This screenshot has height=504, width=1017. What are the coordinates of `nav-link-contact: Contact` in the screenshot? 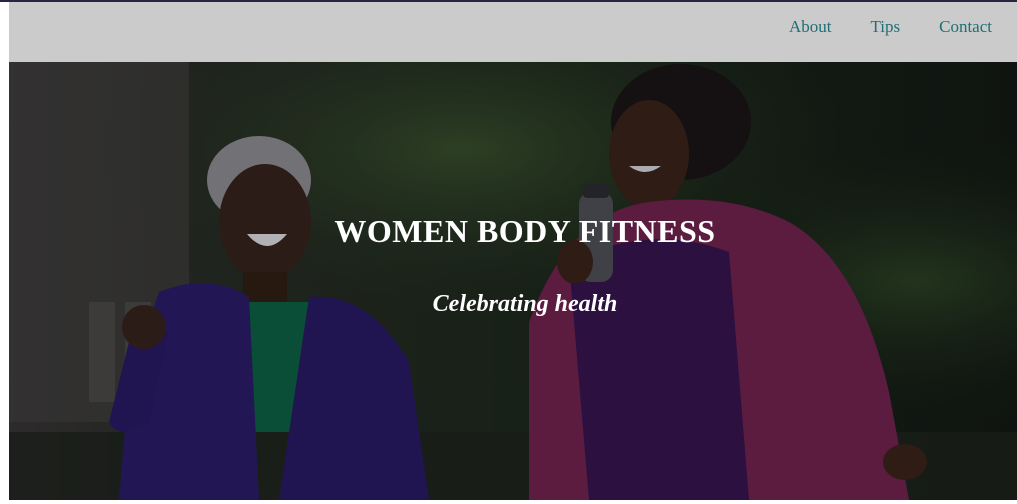 It's located at (965, 27).